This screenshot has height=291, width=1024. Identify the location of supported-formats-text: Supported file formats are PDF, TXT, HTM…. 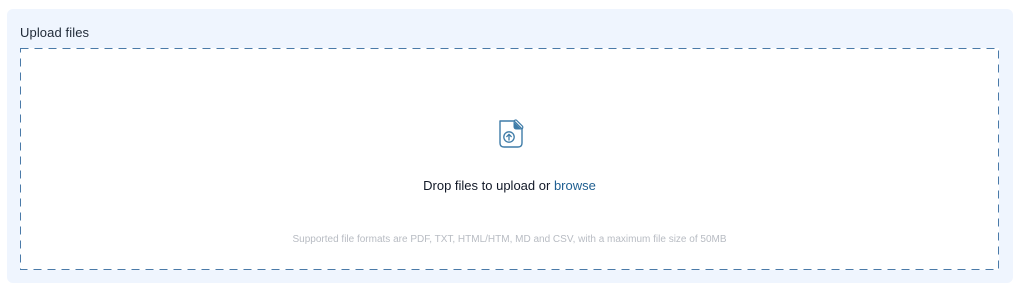
(509, 239).